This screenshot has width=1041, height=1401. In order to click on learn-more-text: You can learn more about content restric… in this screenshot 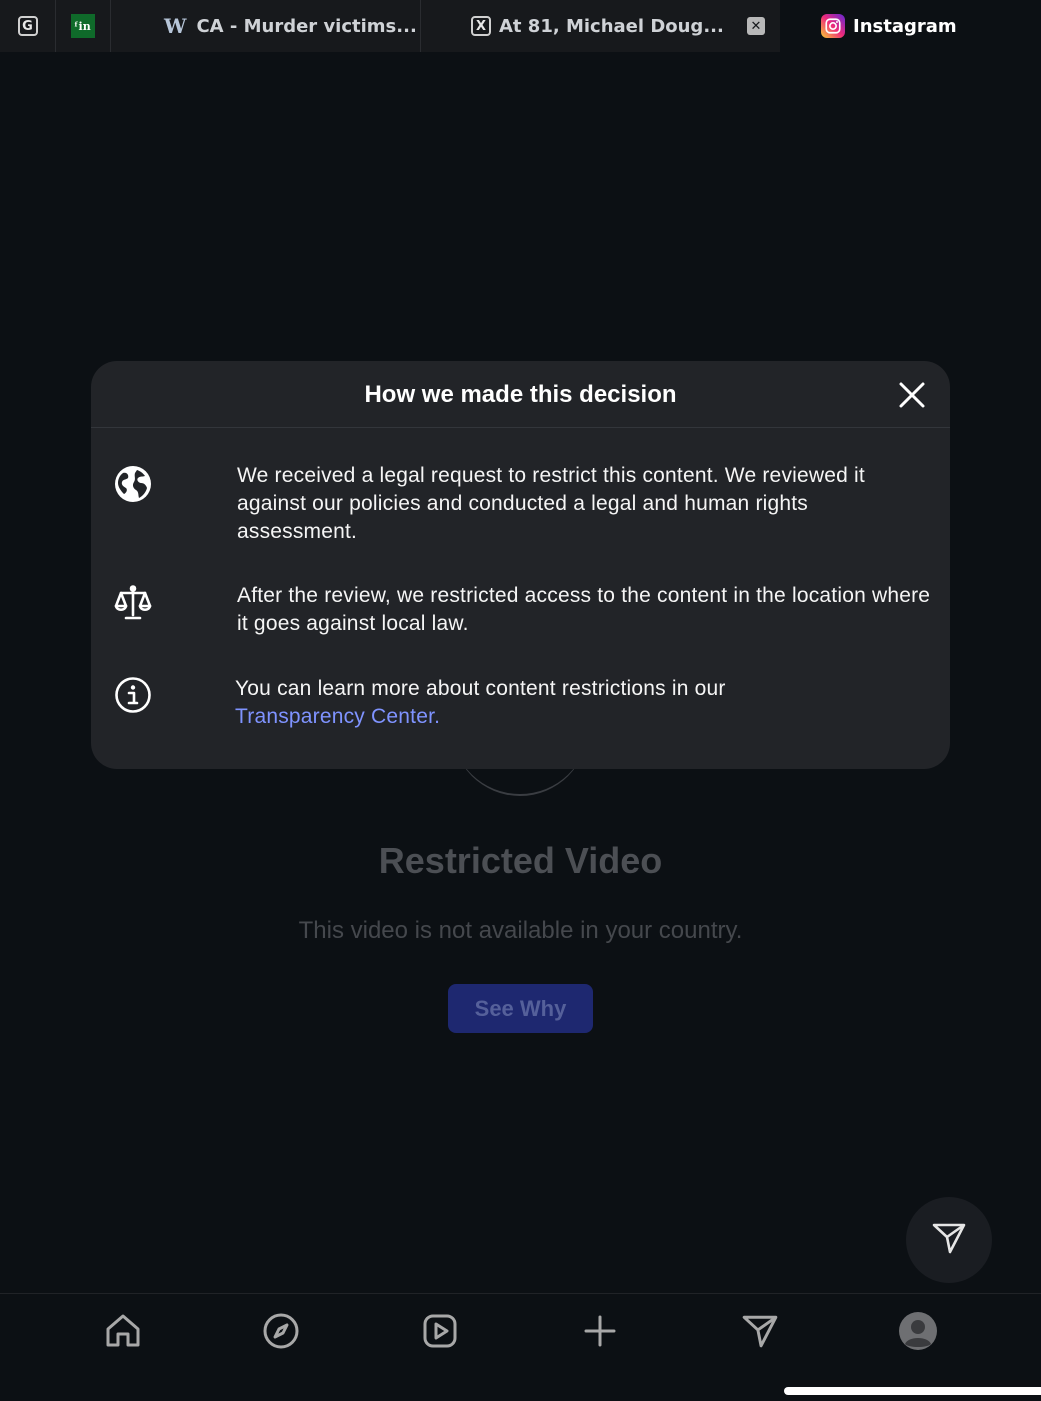, I will do `click(480, 688)`.